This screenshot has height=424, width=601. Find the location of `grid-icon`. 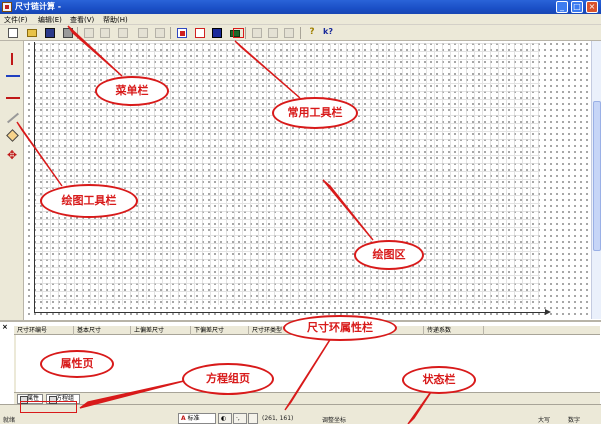

grid-icon is located at coordinates (200, 33).